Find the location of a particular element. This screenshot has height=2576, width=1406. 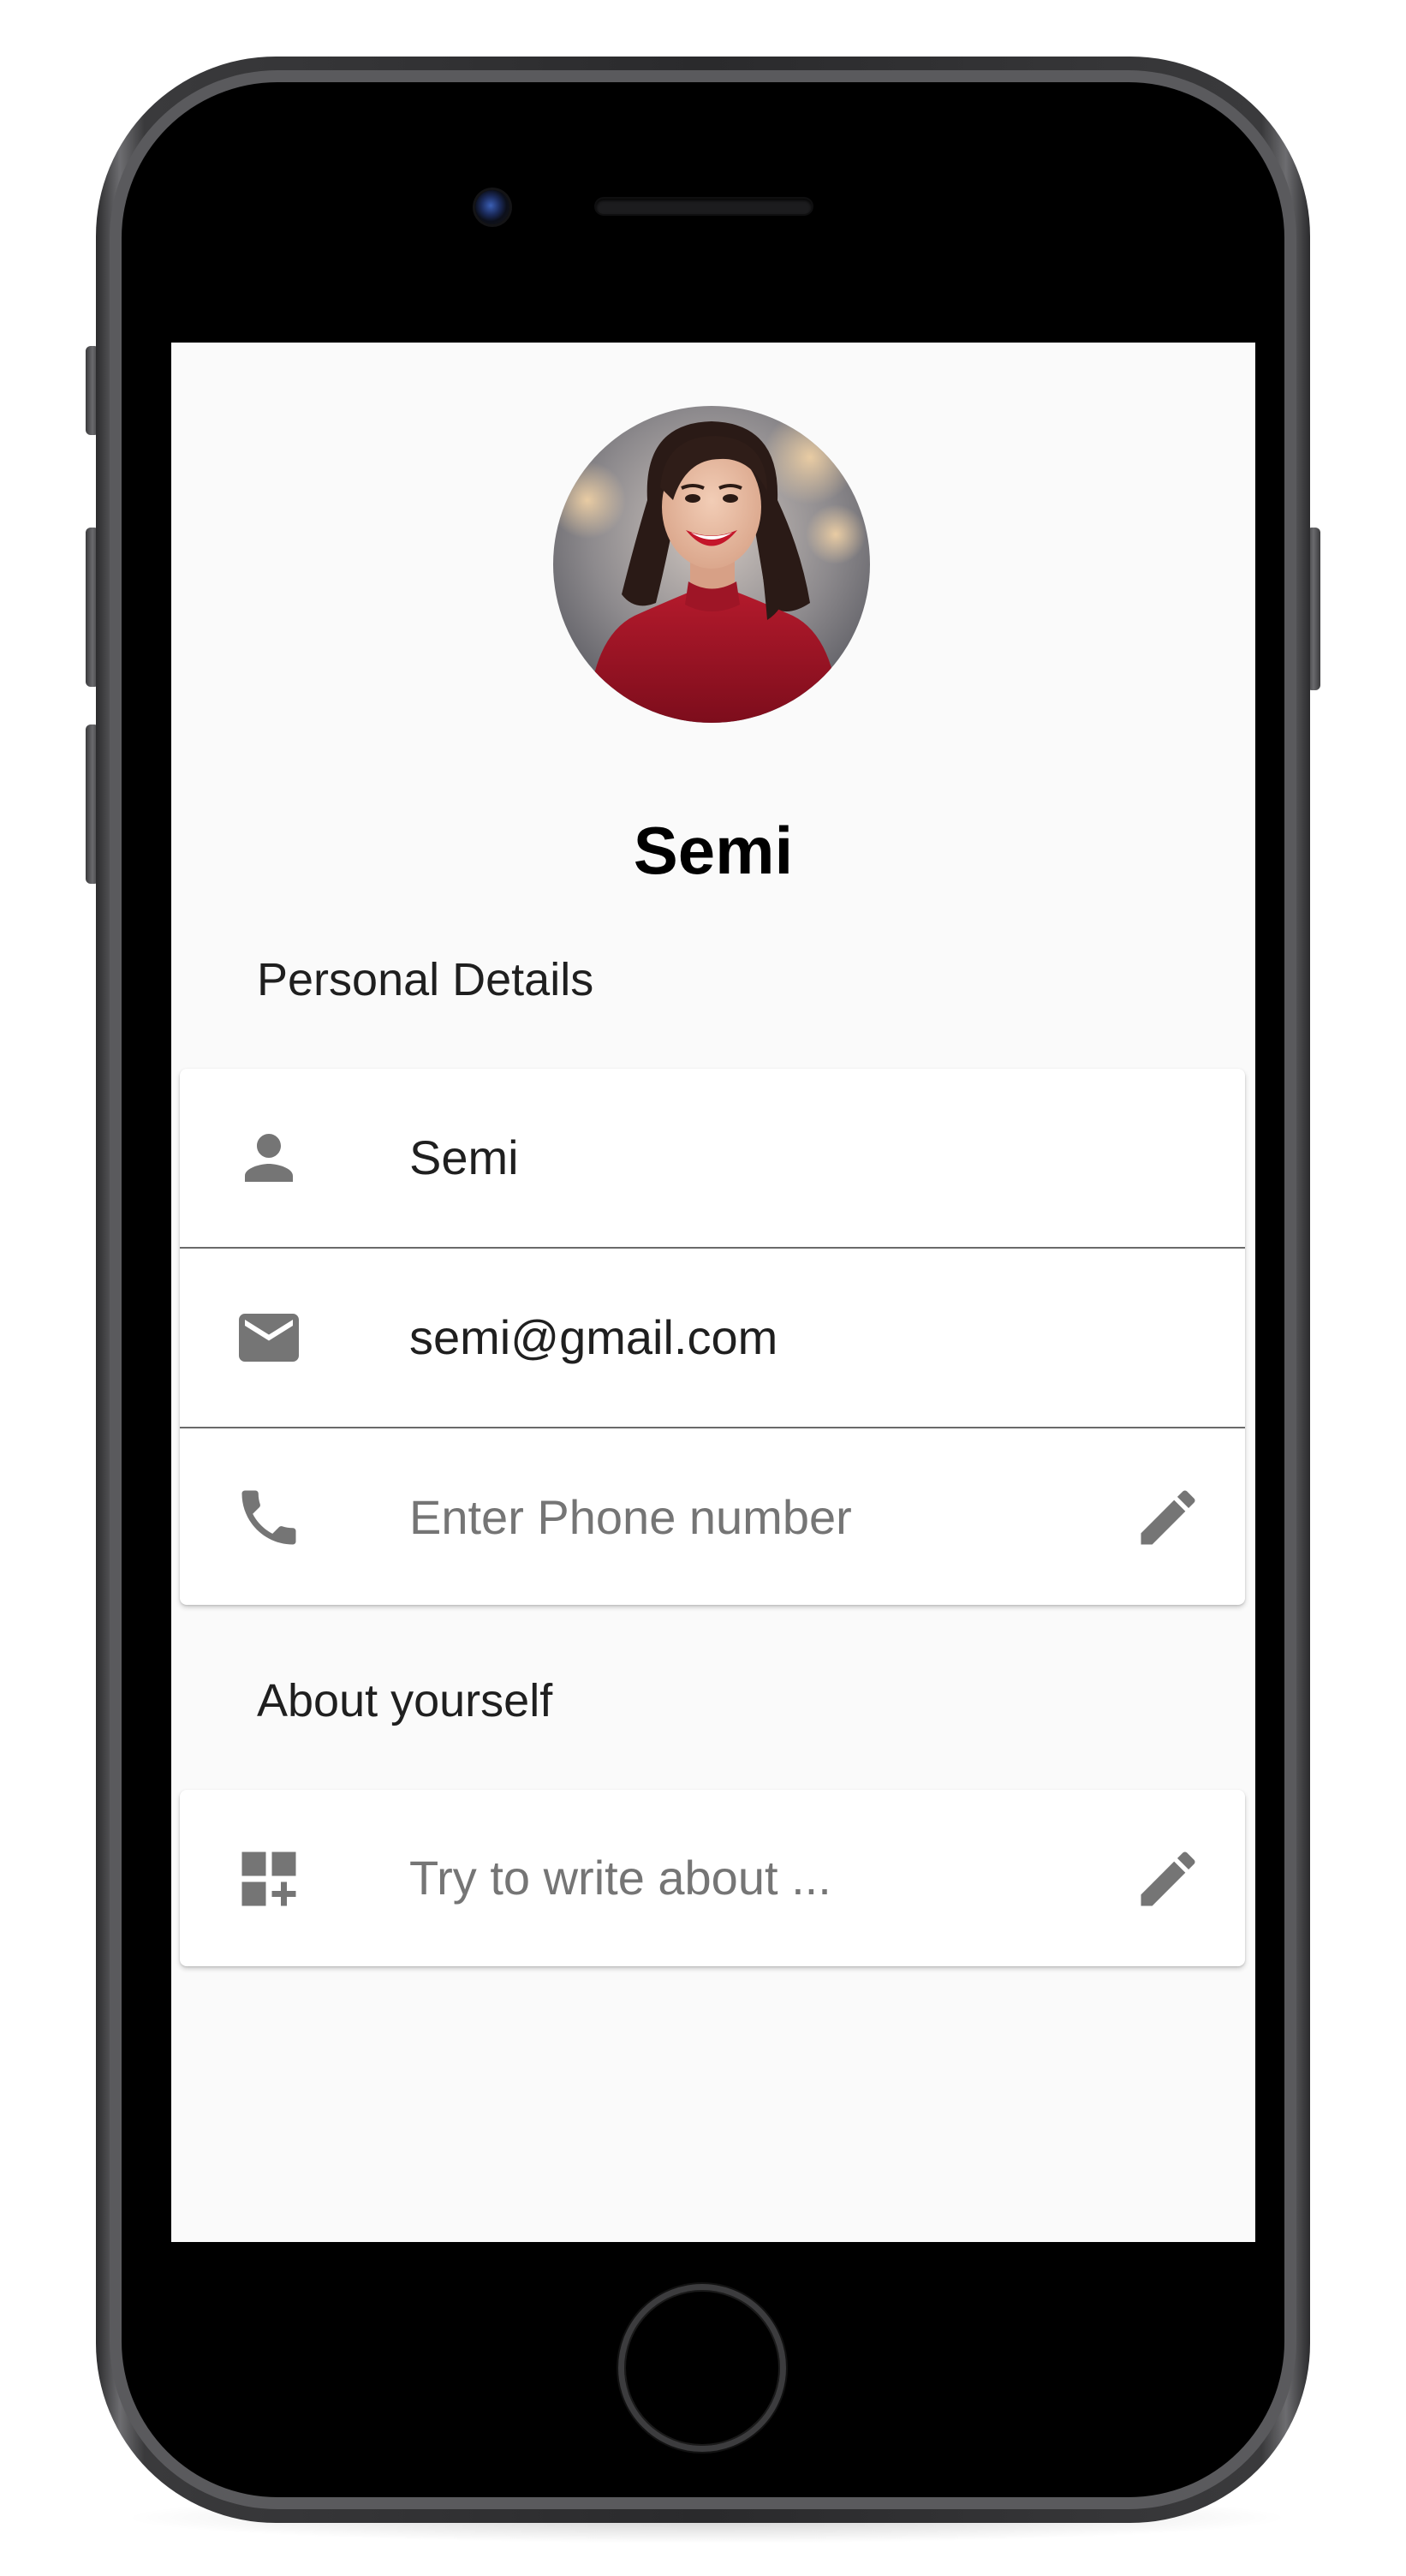

mail-icon is located at coordinates (269, 1338).